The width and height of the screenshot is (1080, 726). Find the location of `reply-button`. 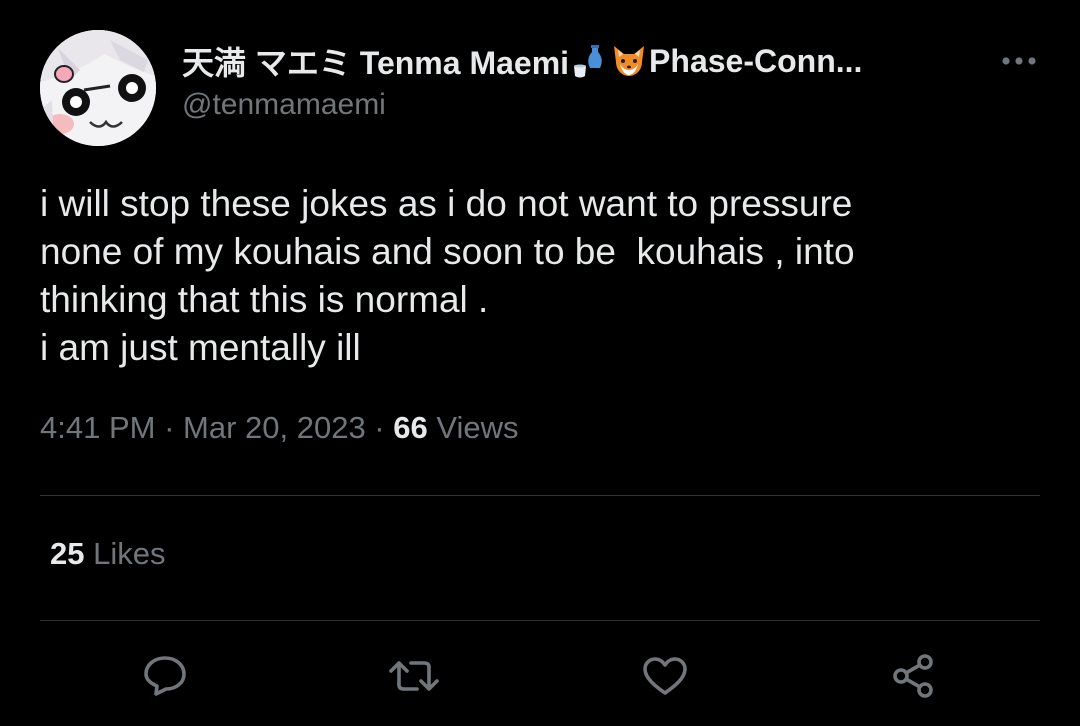

reply-button is located at coordinates (165, 678).